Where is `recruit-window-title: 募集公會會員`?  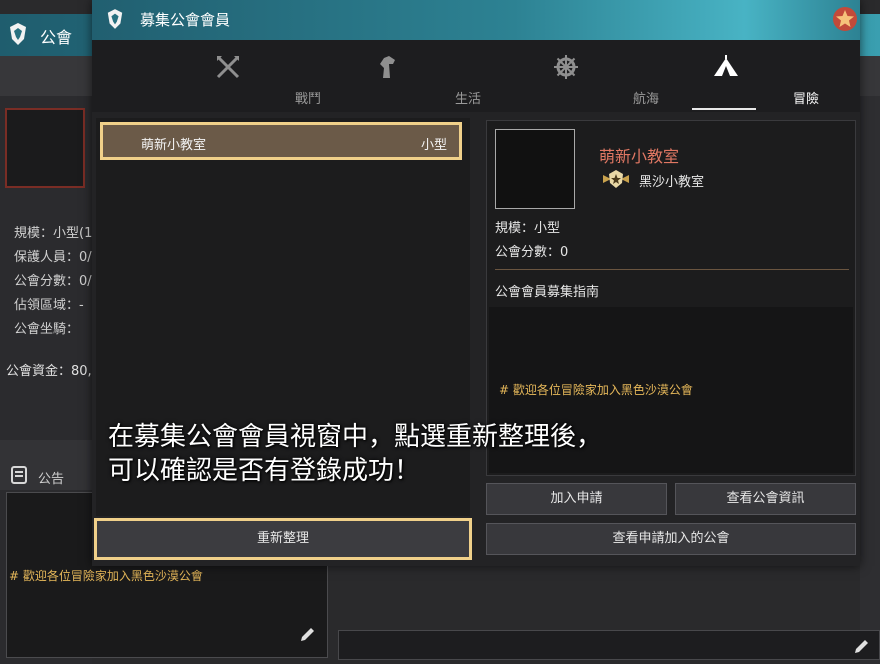 recruit-window-title: 募集公會會員 is located at coordinates (185, 20).